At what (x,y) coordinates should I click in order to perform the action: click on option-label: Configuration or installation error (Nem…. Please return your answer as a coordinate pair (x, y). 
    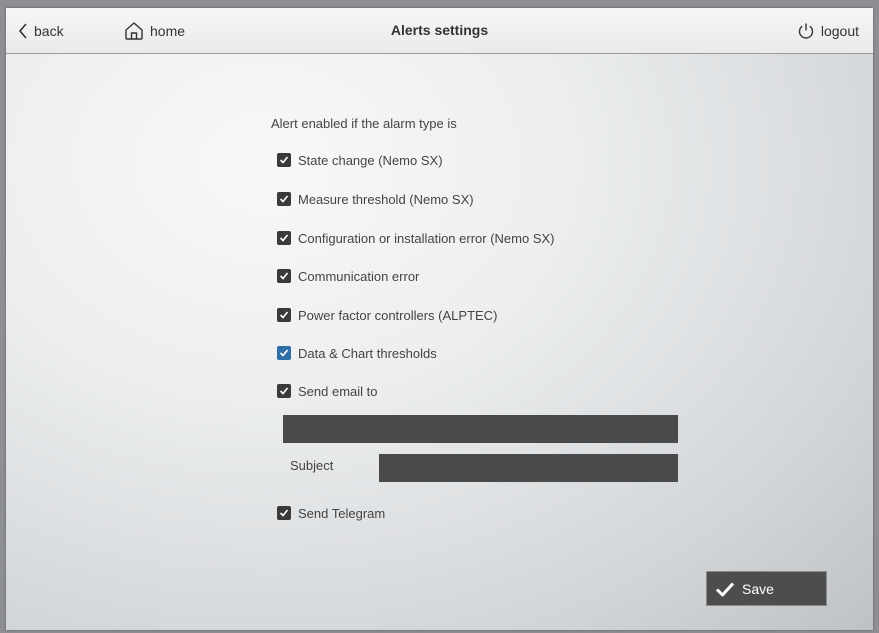
    Looking at the image, I should click on (426, 238).